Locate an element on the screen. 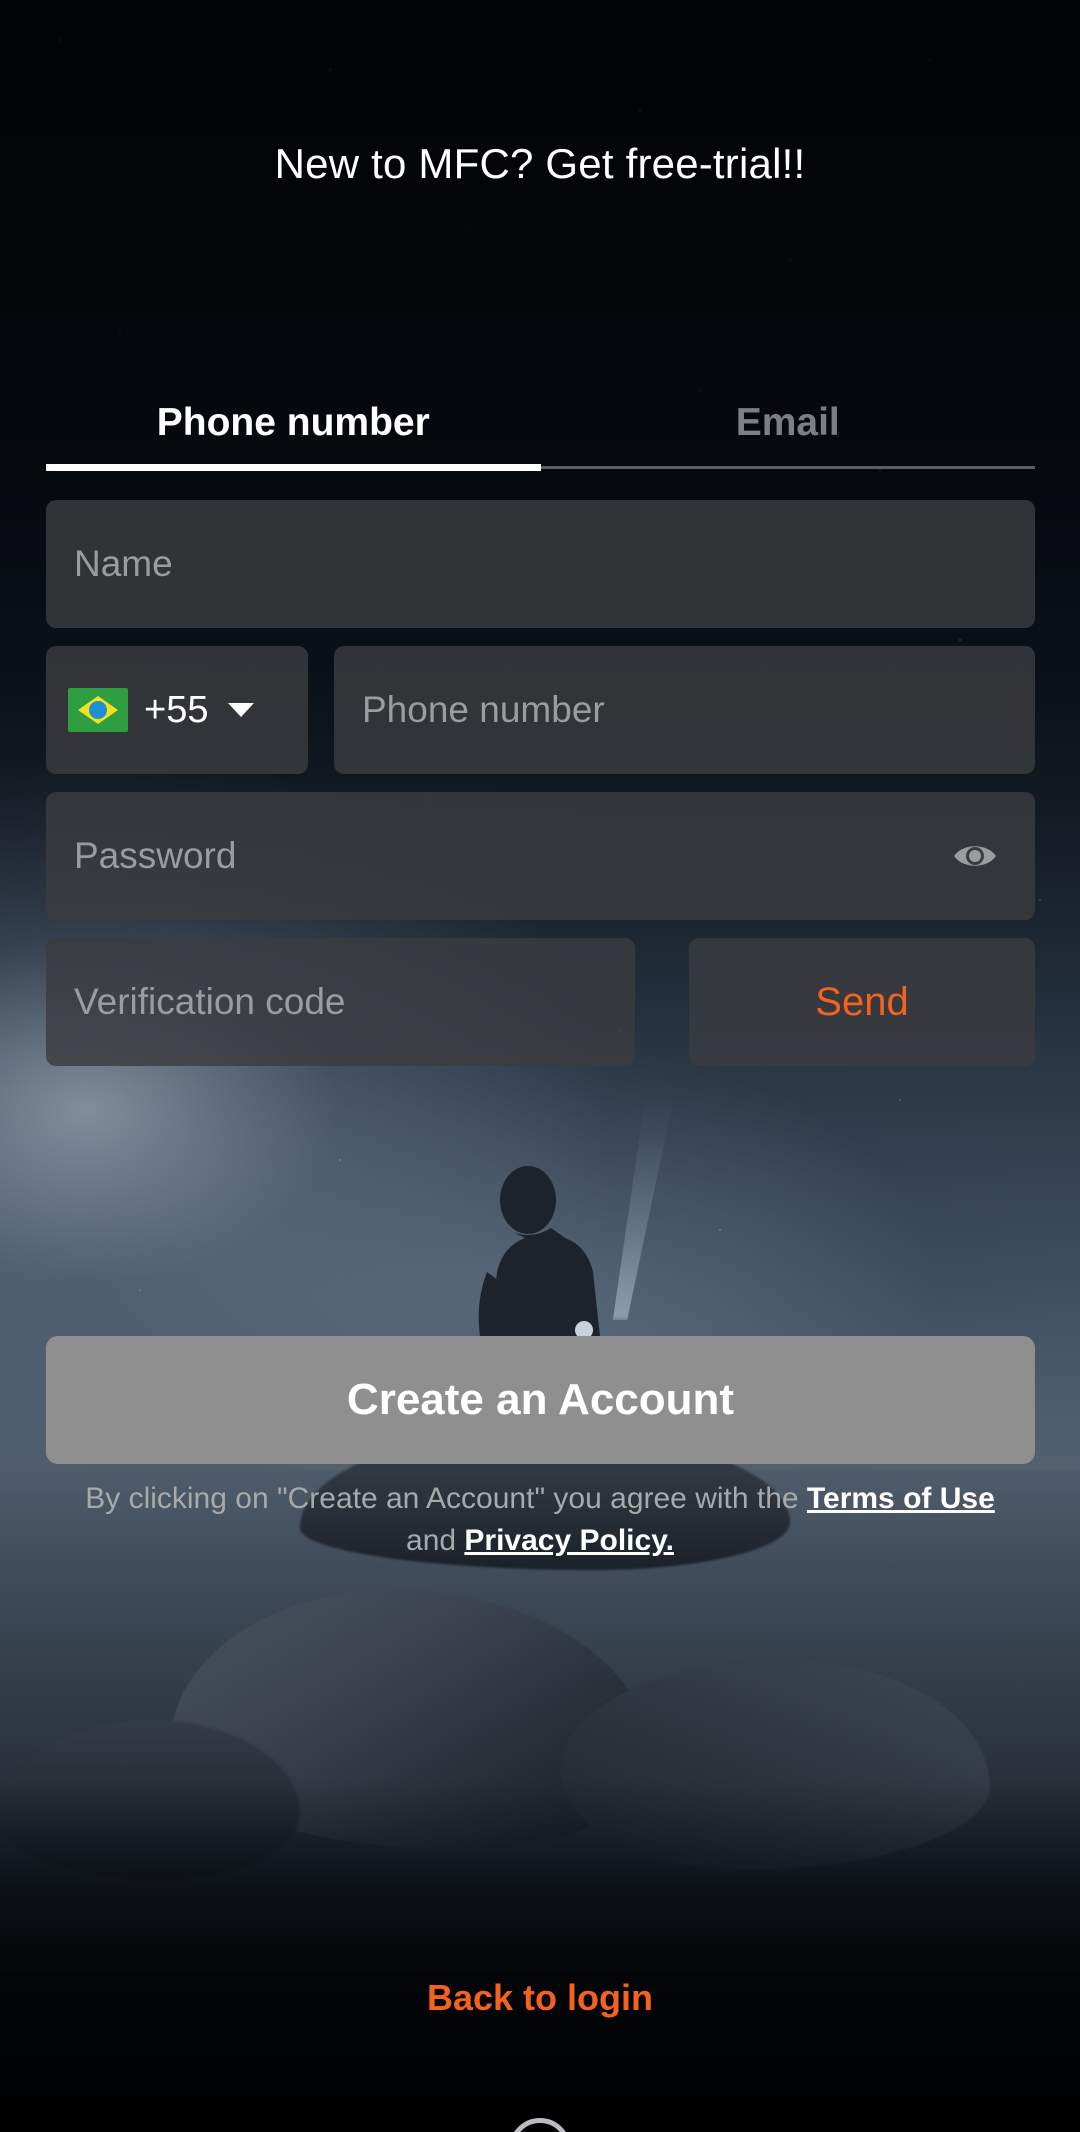 This screenshot has height=2132, width=1080. send-button-label: Send is located at coordinates (862, 1001).